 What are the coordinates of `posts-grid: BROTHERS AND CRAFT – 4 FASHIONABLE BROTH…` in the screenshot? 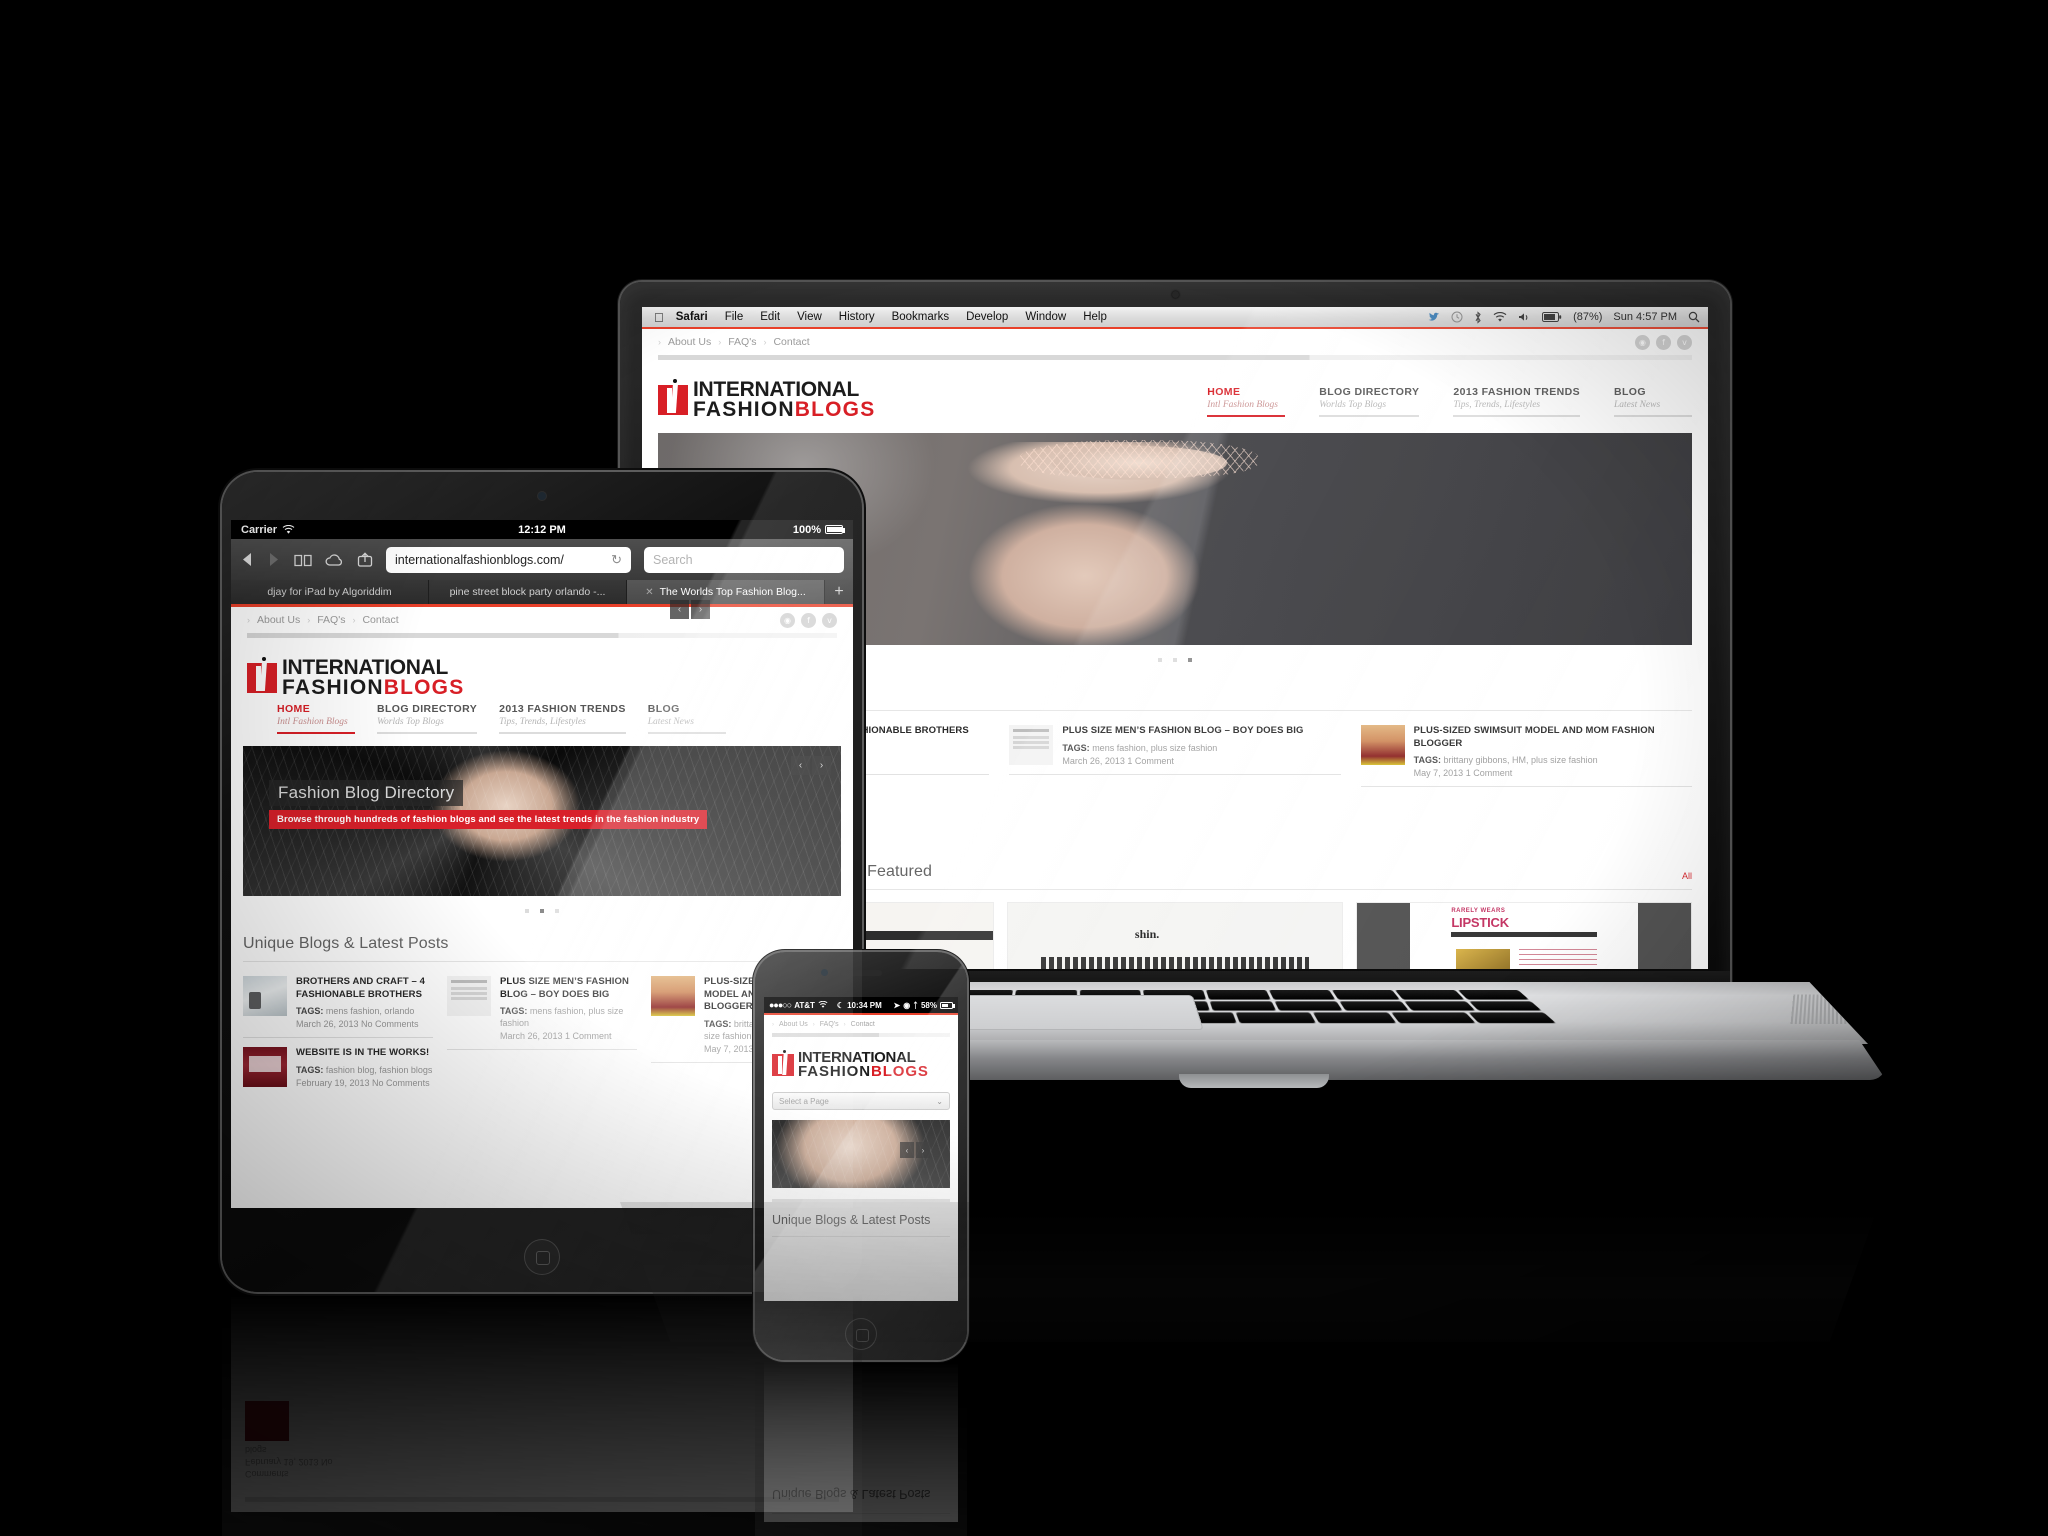 It's located at (542, 1033).